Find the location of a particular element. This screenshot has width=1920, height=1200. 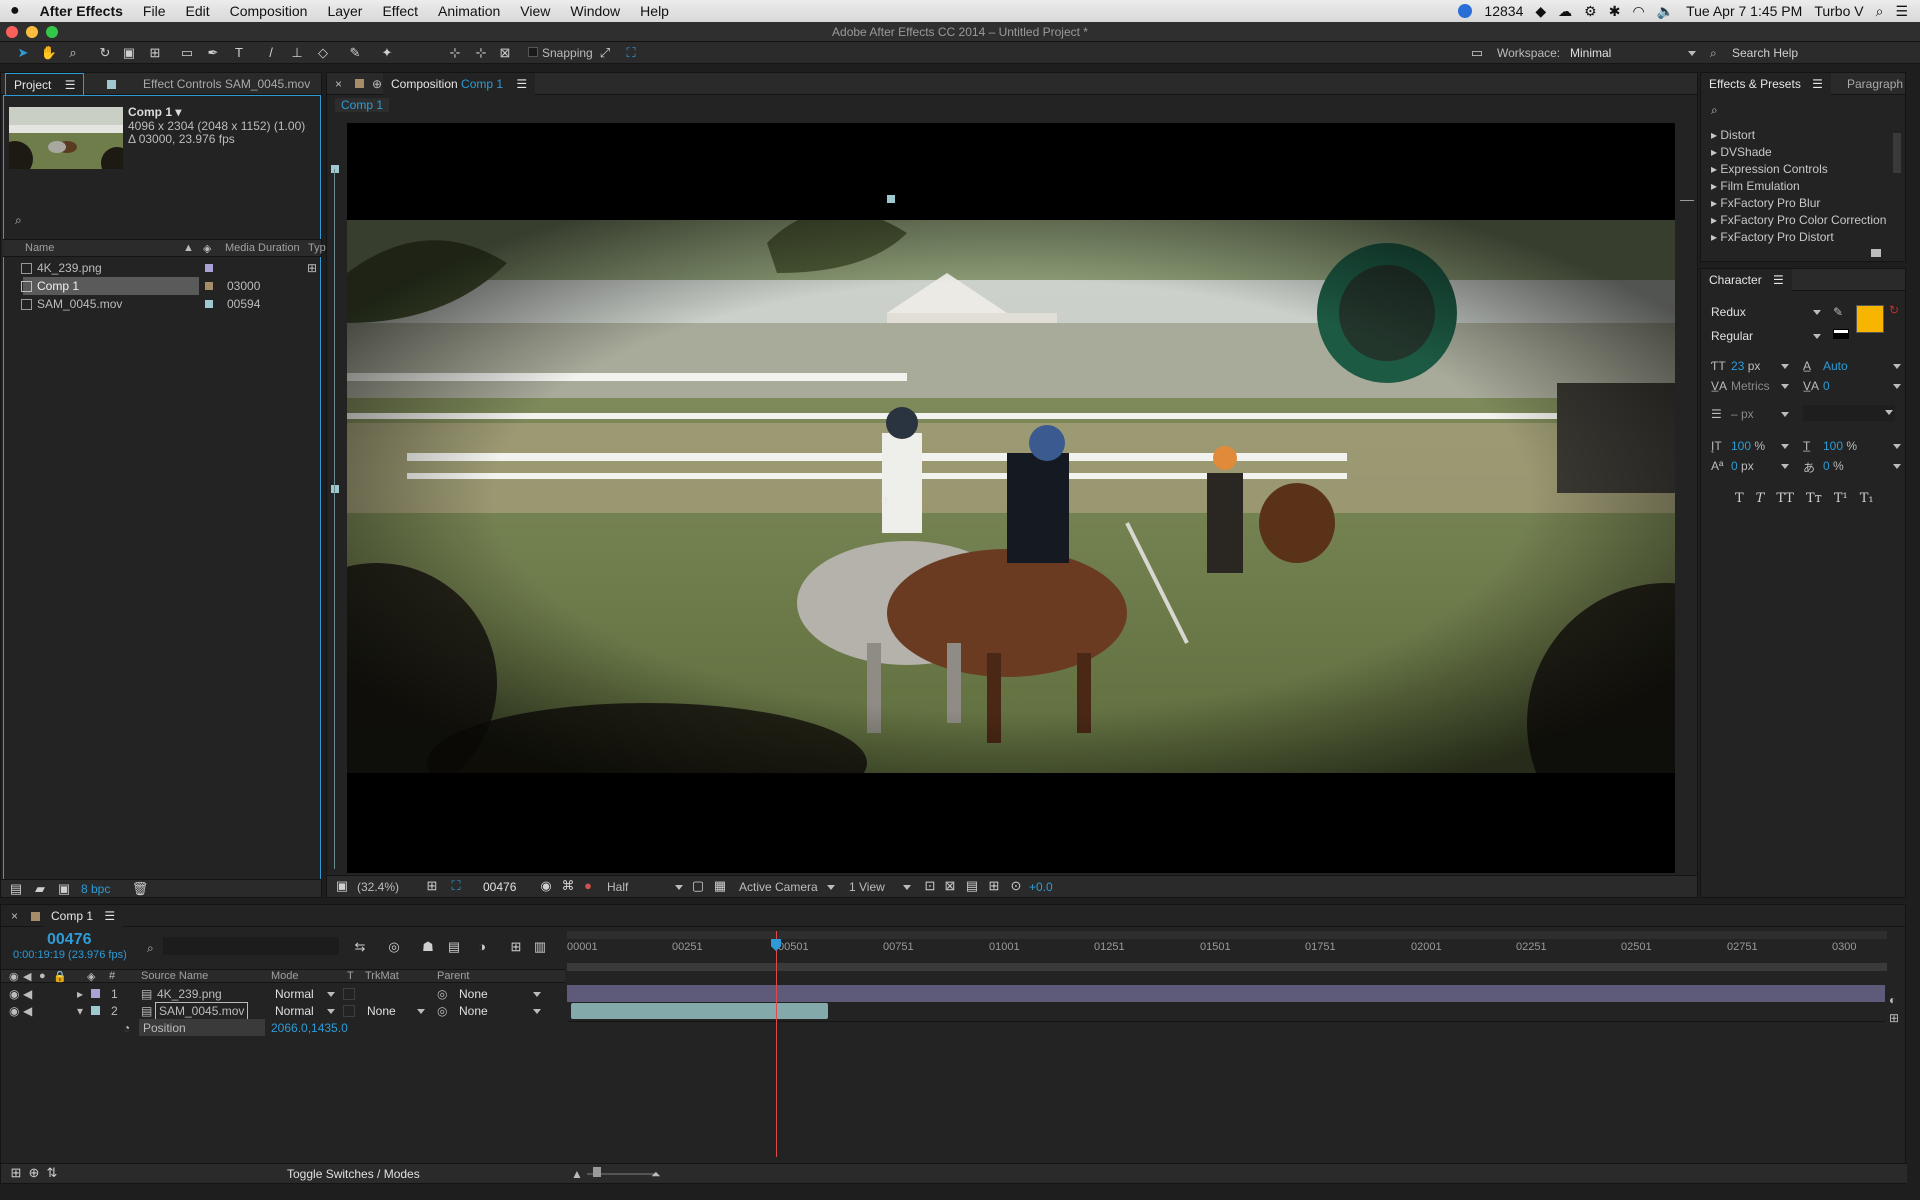

camera-dropdown: Active Camera is located at coordinates (787, 887).